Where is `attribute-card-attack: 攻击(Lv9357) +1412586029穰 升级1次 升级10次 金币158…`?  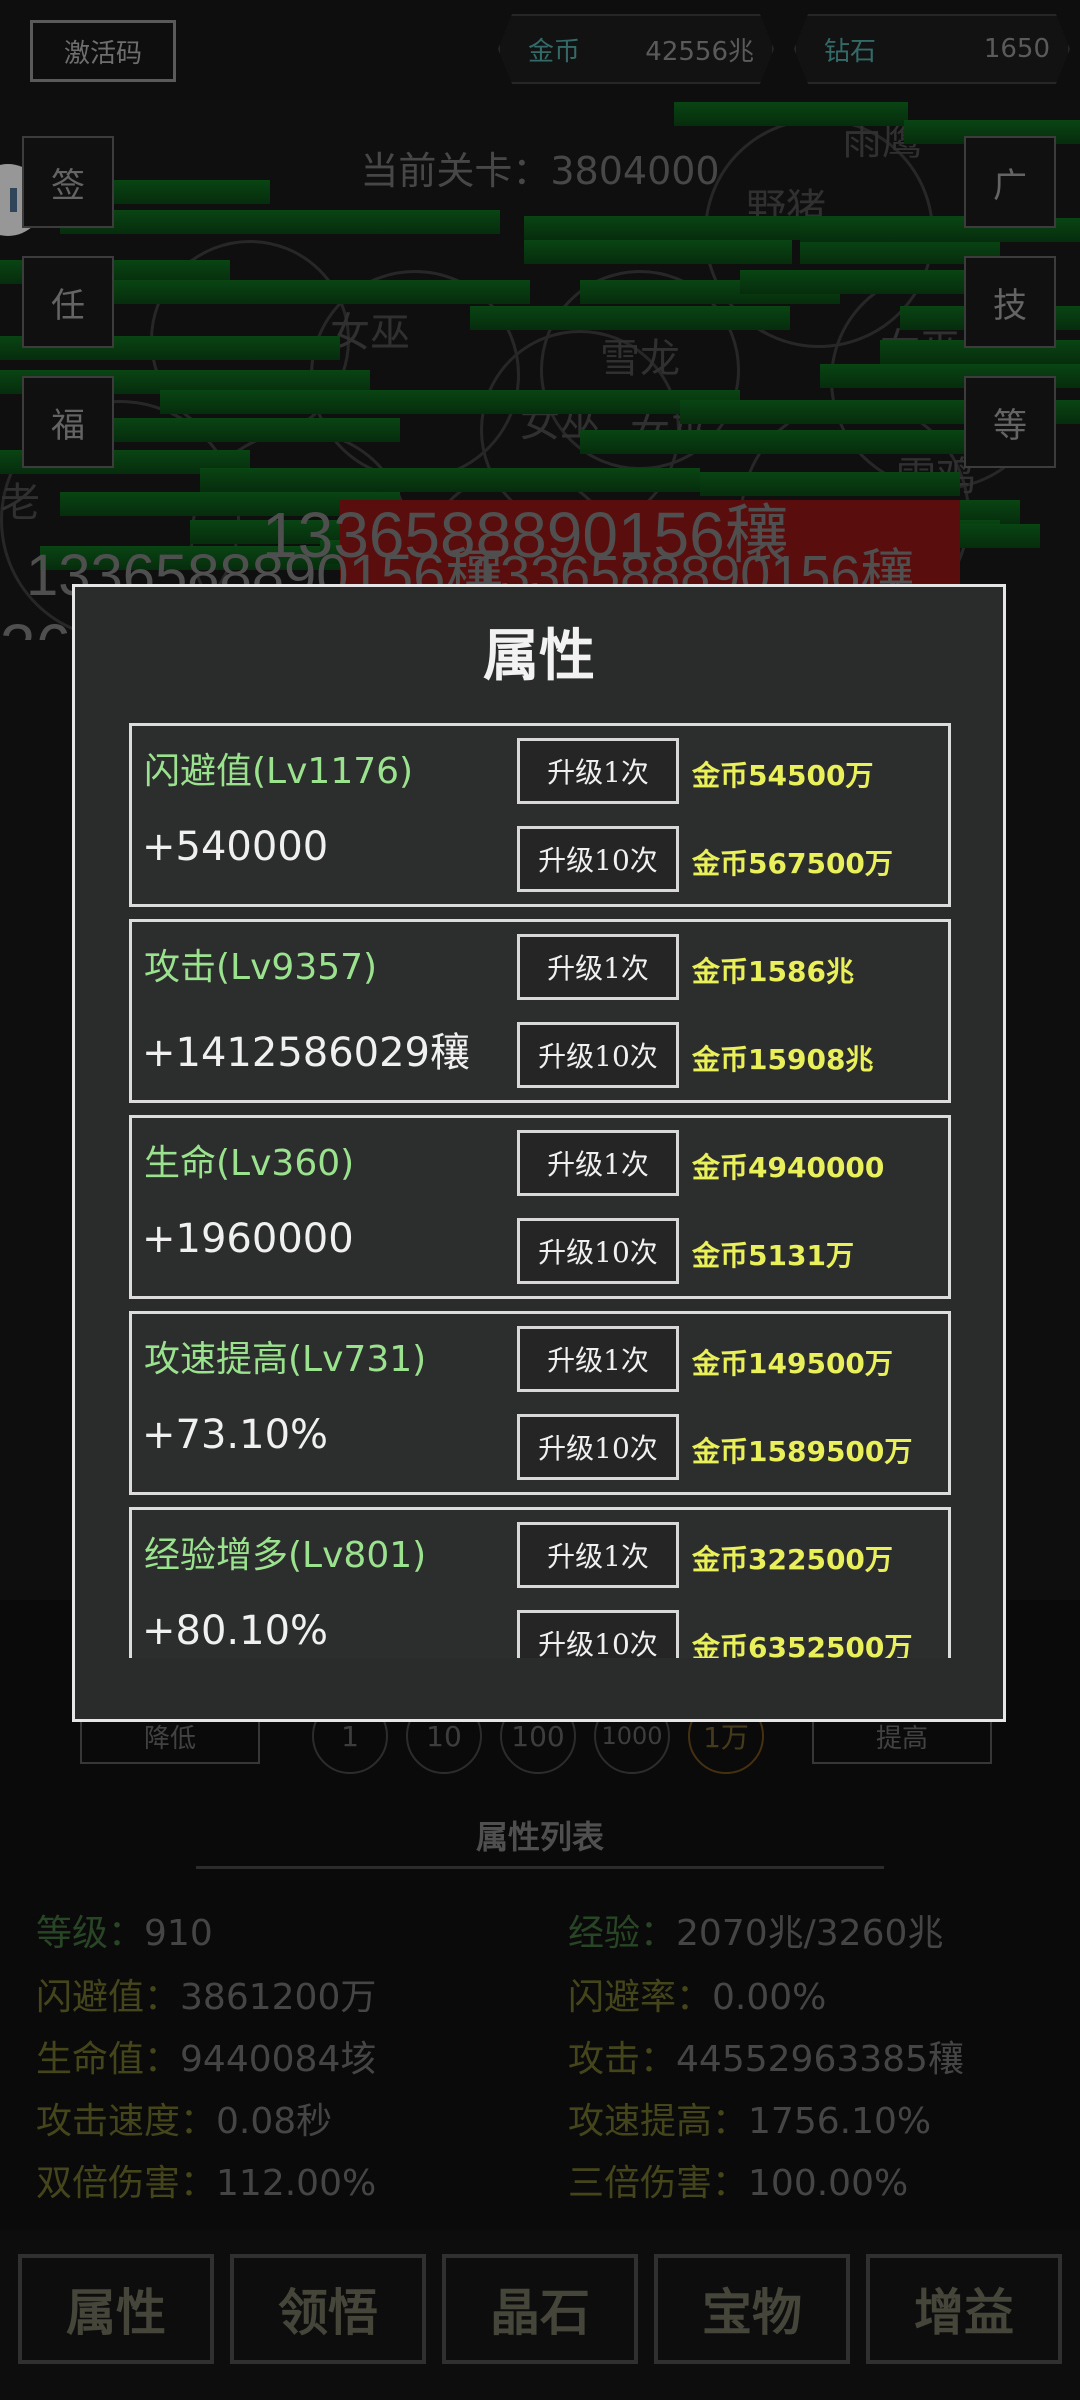 attribute-card-attack: 攻击(Lv9357) +1412586029穰 升级1次 升级10次 金币158… is located at coordinates (540, 1011).